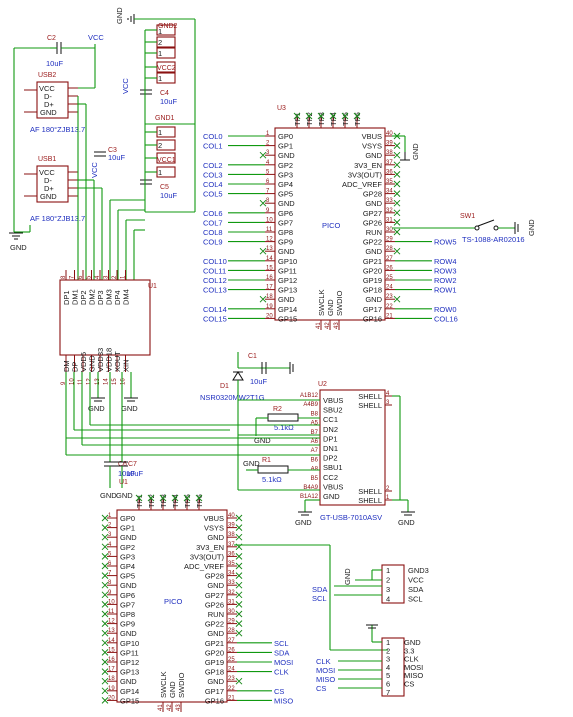 This screenshot has height=717, width=573. I want to click on u4-name: PICO, so click(173, 601).